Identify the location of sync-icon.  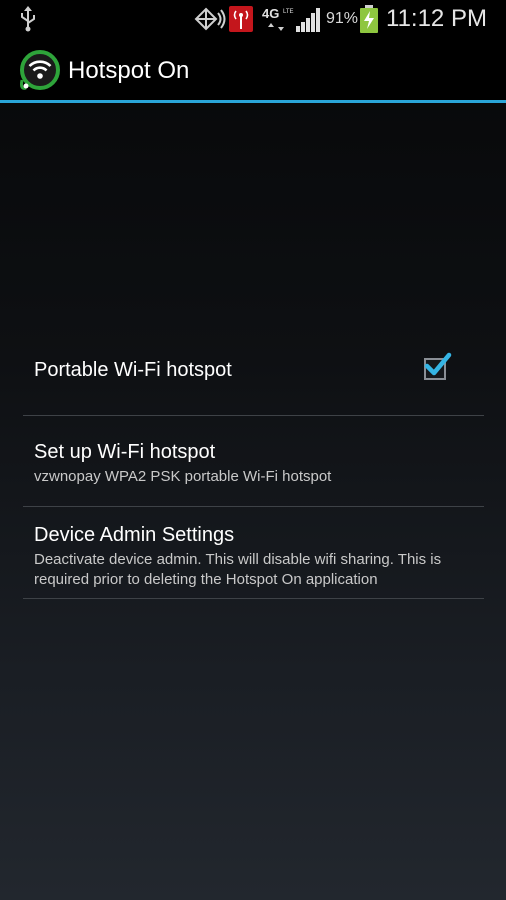
(210, 19).